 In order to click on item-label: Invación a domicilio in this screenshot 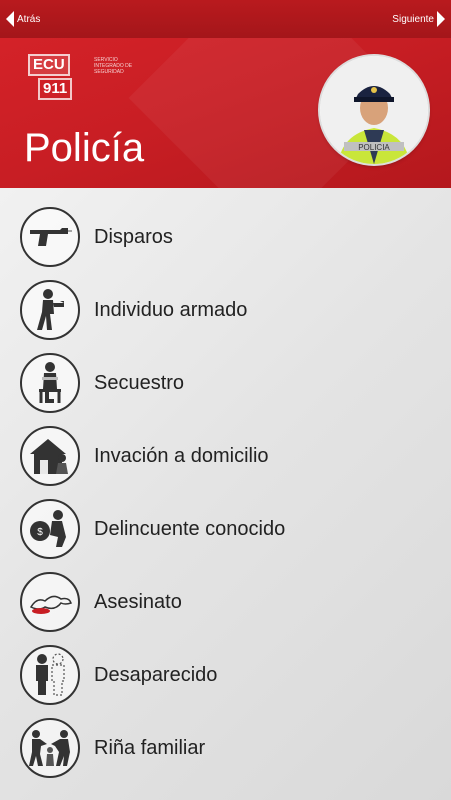, I will do `click(181, 455)`.